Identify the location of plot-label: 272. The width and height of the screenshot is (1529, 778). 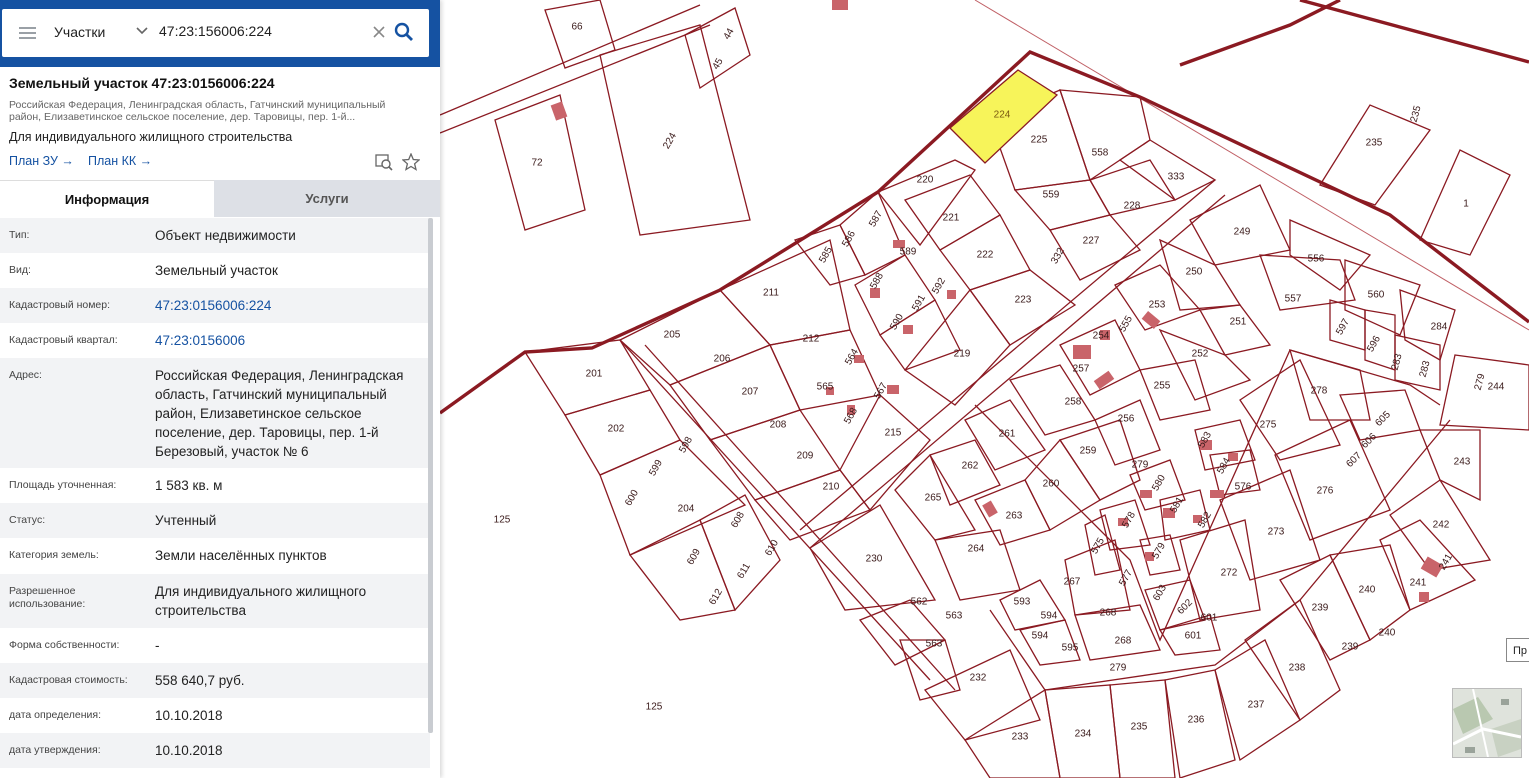
(1229, 573).